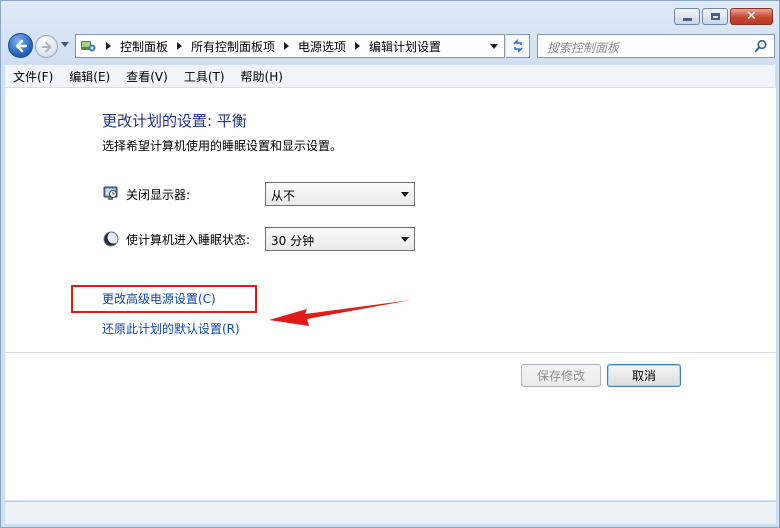 Image resolution: width=780 pixels, height=528 pixels. What do you see at coordinates (144, 46) in the screenshot?
I see `breadcrumb-item-control-panel: 控制面板` at bounding box center [144, 46].